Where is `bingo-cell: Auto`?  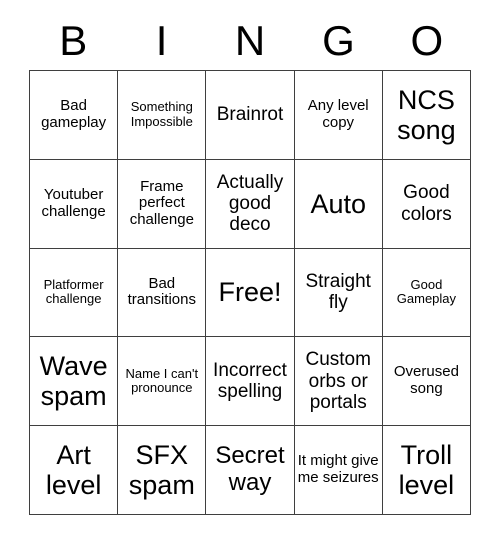
bingo-cell: Auto is located at coordinates (338, 204).